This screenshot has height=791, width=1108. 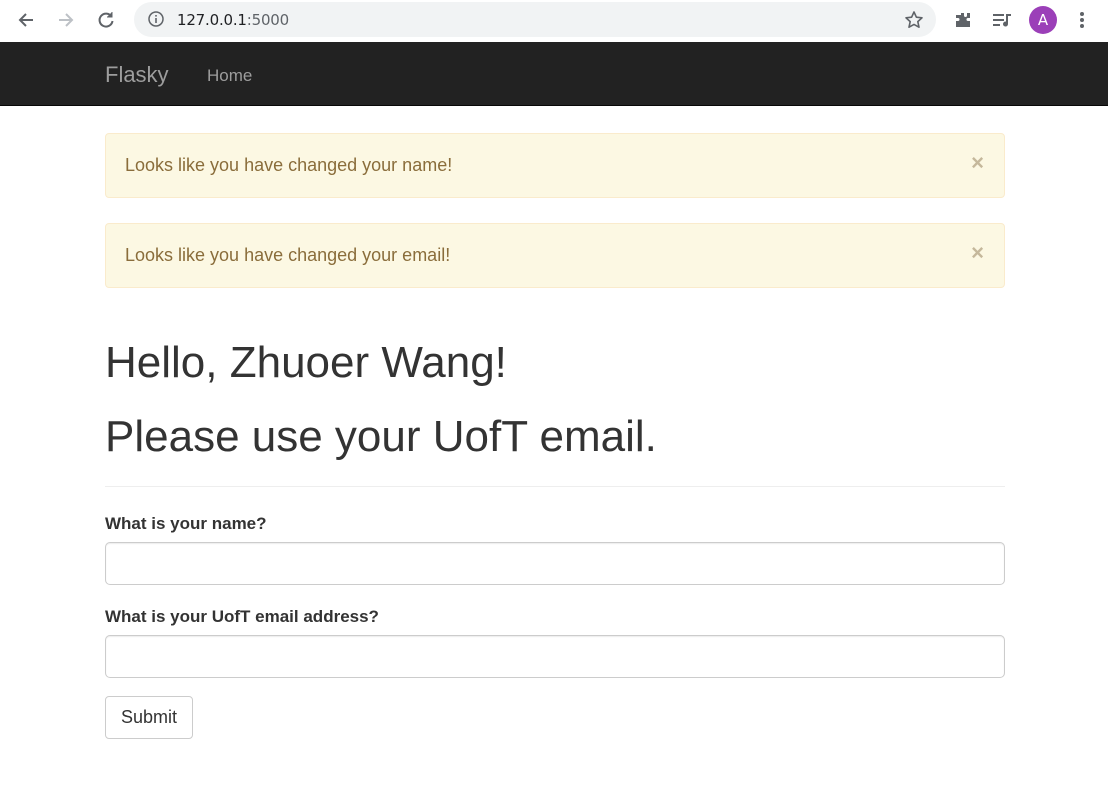 What do you see at coordinates (137, 75) in the screenshot?
I see `navbar-brand: Flasky` at bounding box center [137, 75].